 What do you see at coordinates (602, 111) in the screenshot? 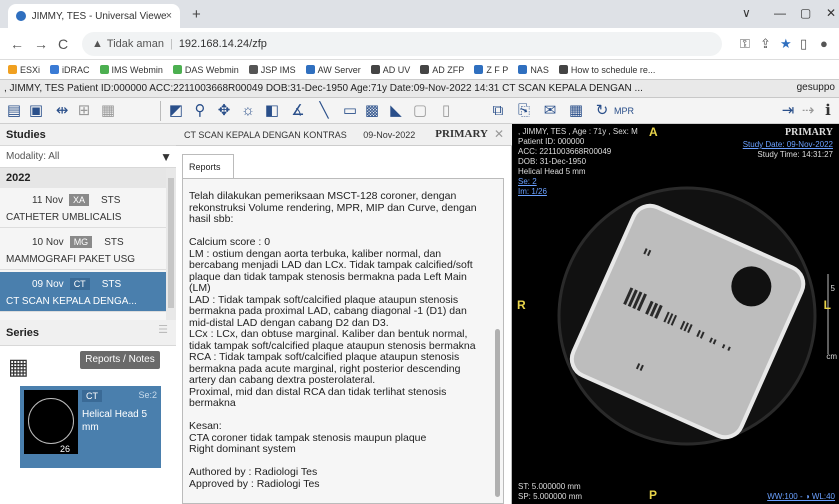
I see `rotate-icon: ↻` at bounding box center [602, 111].